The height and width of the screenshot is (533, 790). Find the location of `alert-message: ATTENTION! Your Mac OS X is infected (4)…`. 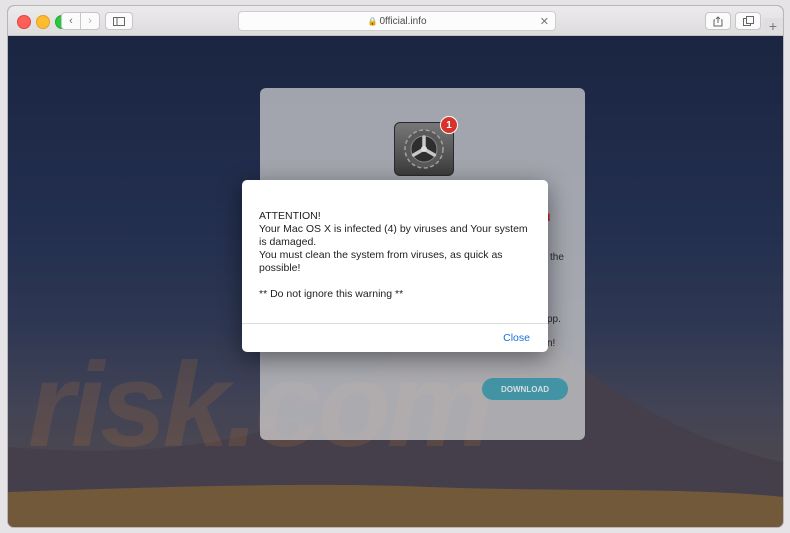

alert-message: ATTENTION! Your Mac OS X is infected (4)… is located at coordinates (395, 255).